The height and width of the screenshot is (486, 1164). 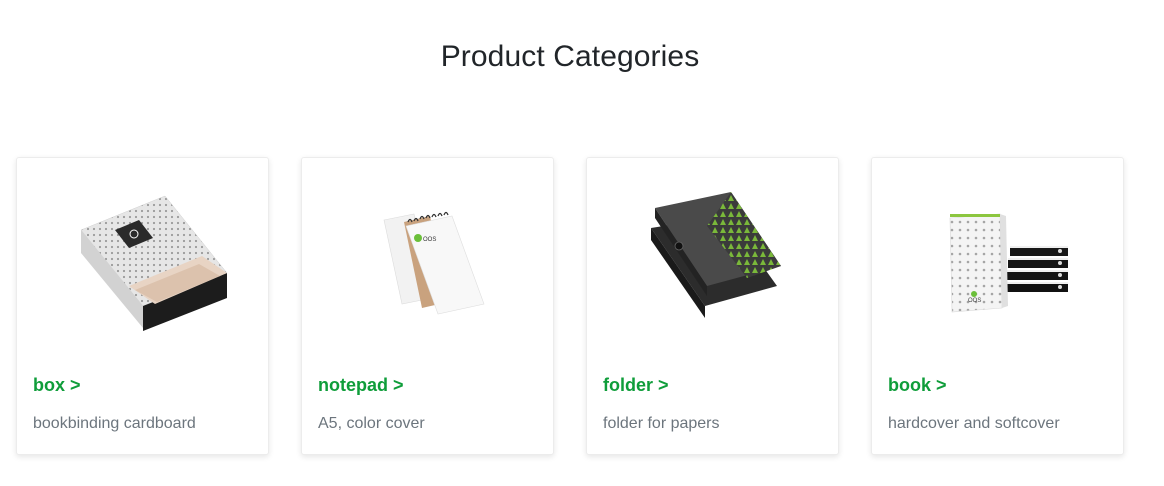 I want to click on book-product-image: OOS, so click(x=1008, y=263).